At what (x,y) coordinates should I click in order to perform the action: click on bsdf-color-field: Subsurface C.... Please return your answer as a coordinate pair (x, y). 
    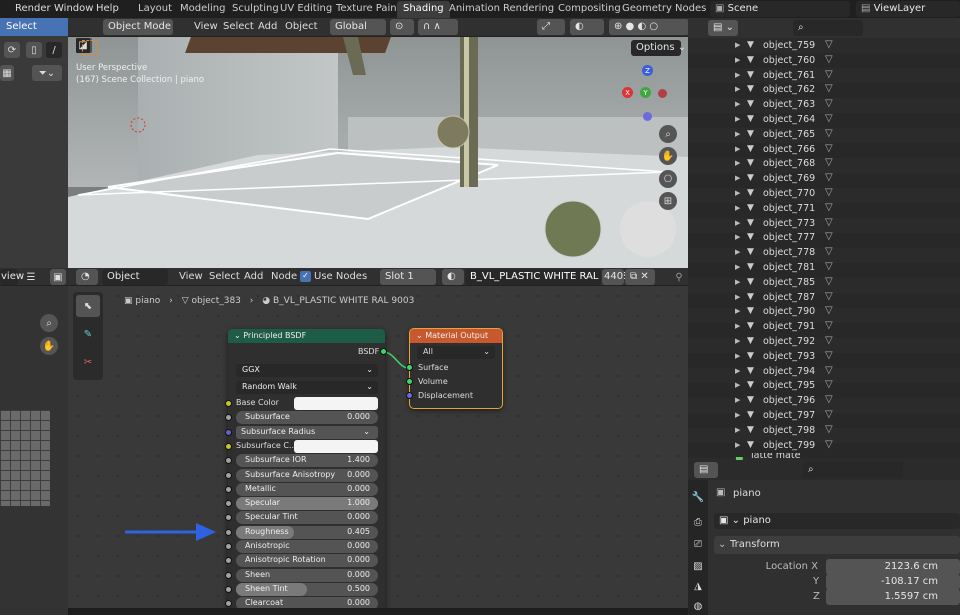
    Looking at the image, I should click on (307, 446).